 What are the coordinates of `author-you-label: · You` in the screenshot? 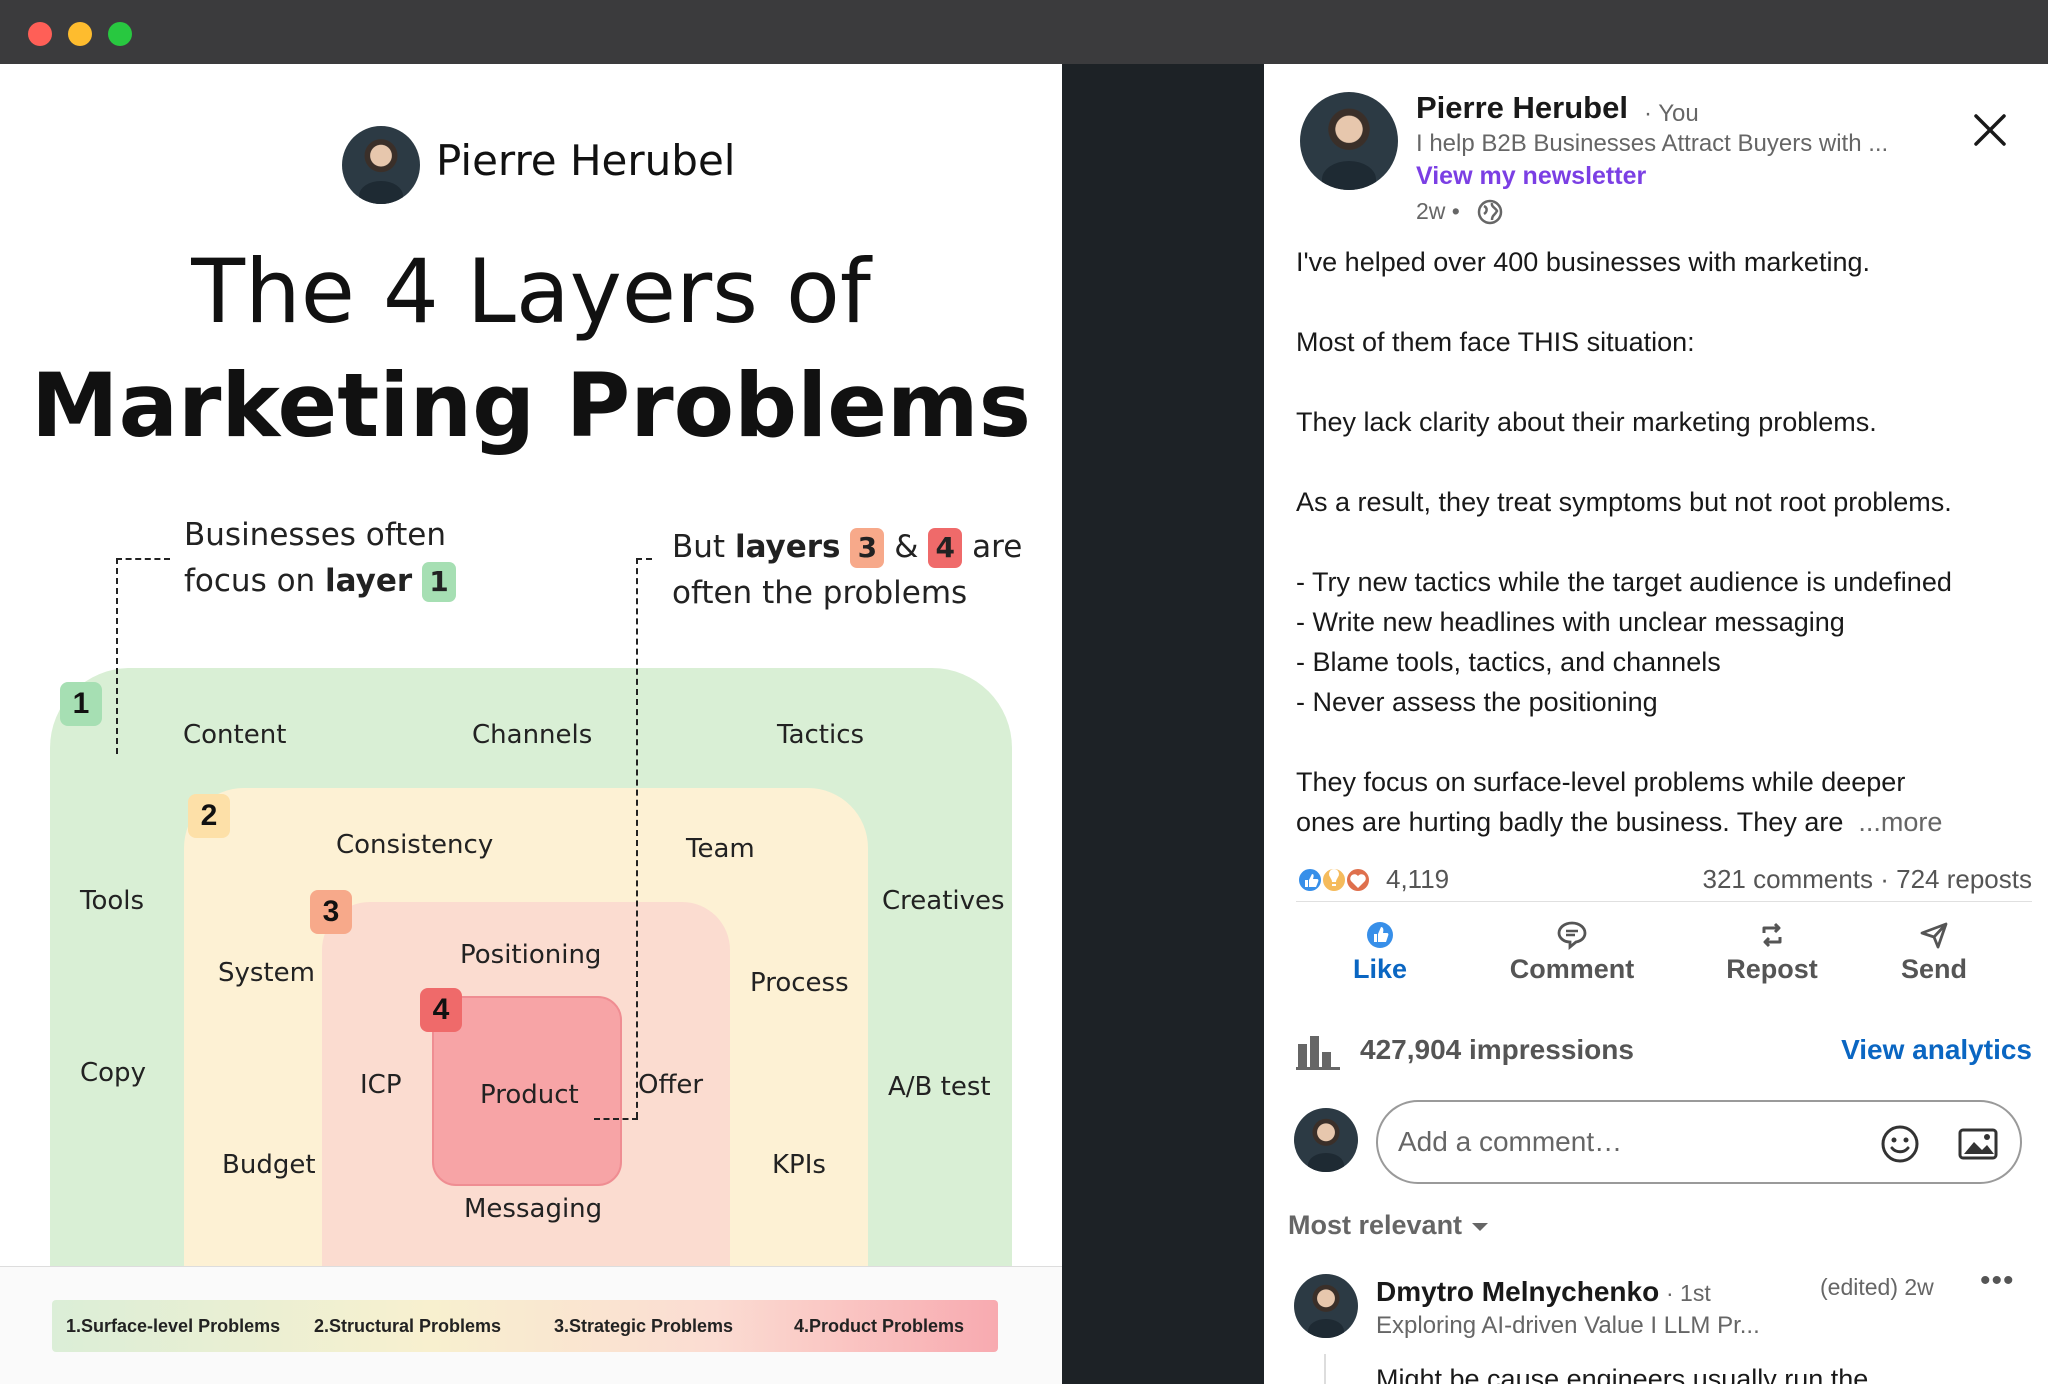 It's located at (1671, 113).